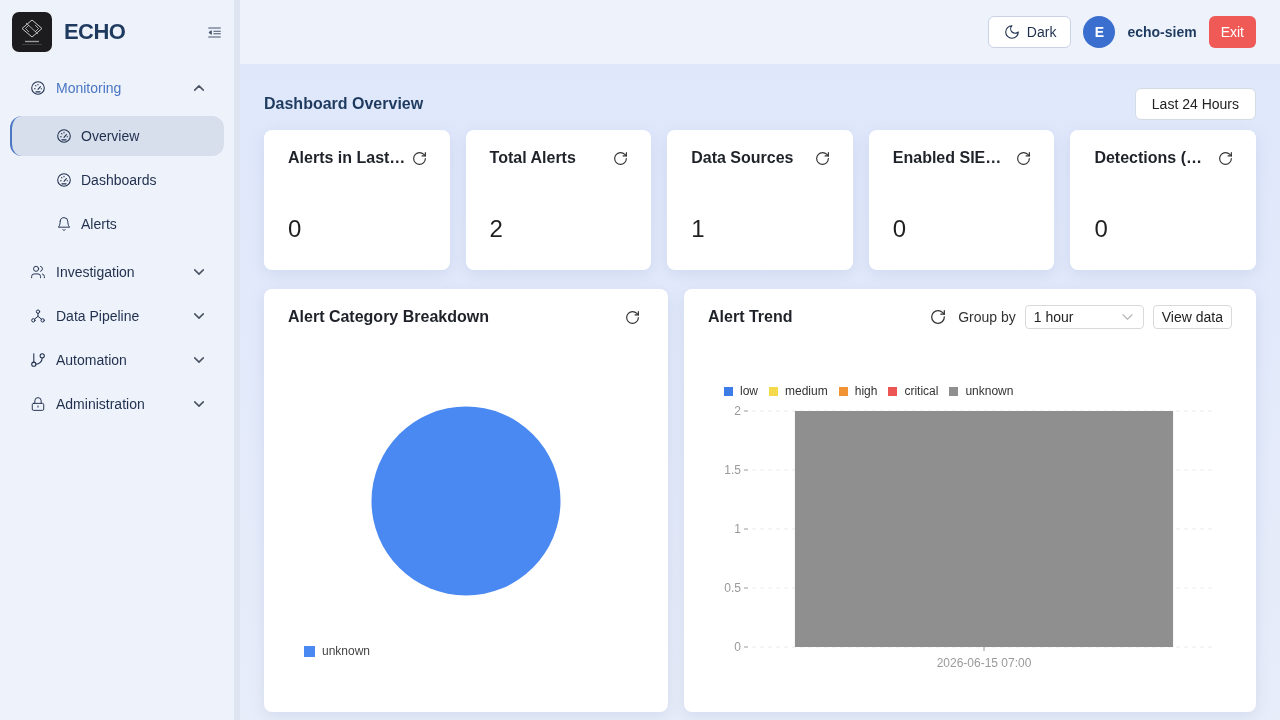  I want to click on page-title: Dashboard Overview, so click(344, 104).